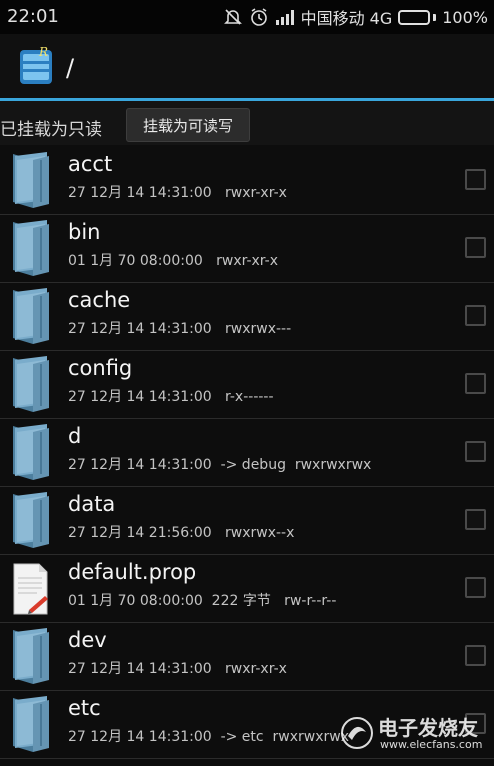  Describe the element at coordinates (202, 601) in the screenshot. I see `file-meta: 01 1月 70 08:00:00 222 字节 rw-r--r--` at that location.